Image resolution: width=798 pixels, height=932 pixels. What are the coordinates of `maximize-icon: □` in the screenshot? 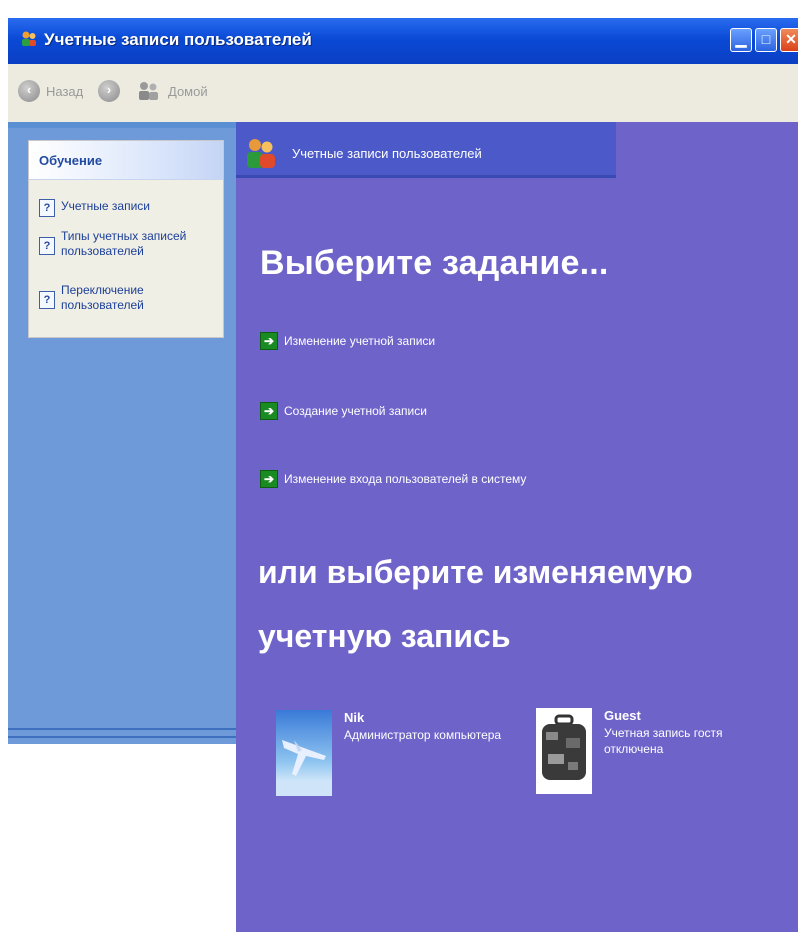 It's located at (766, 39).